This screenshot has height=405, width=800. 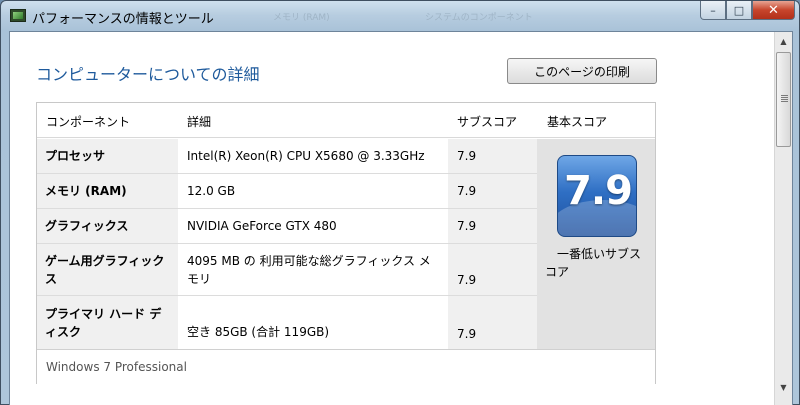 I want to click on row-component: グラフィックス, so click(x=107, y=226).